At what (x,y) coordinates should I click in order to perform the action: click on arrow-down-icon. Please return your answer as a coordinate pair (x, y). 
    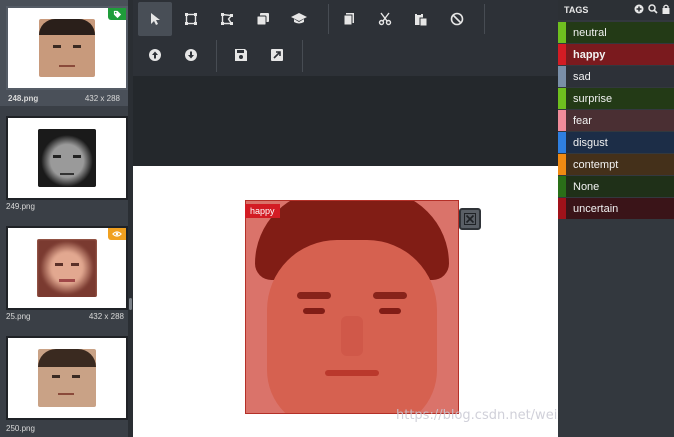
    Looking at the image, I should click on (191, 55).